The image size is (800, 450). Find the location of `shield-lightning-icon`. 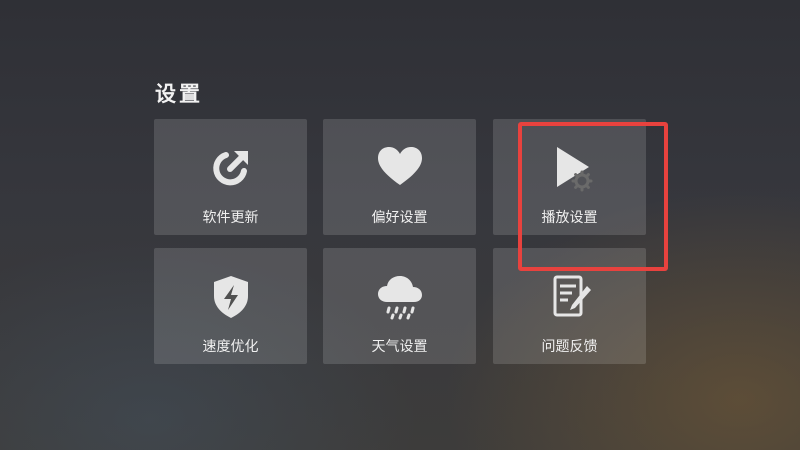

shield-lightning-icon is located at coordinates (231, 297).